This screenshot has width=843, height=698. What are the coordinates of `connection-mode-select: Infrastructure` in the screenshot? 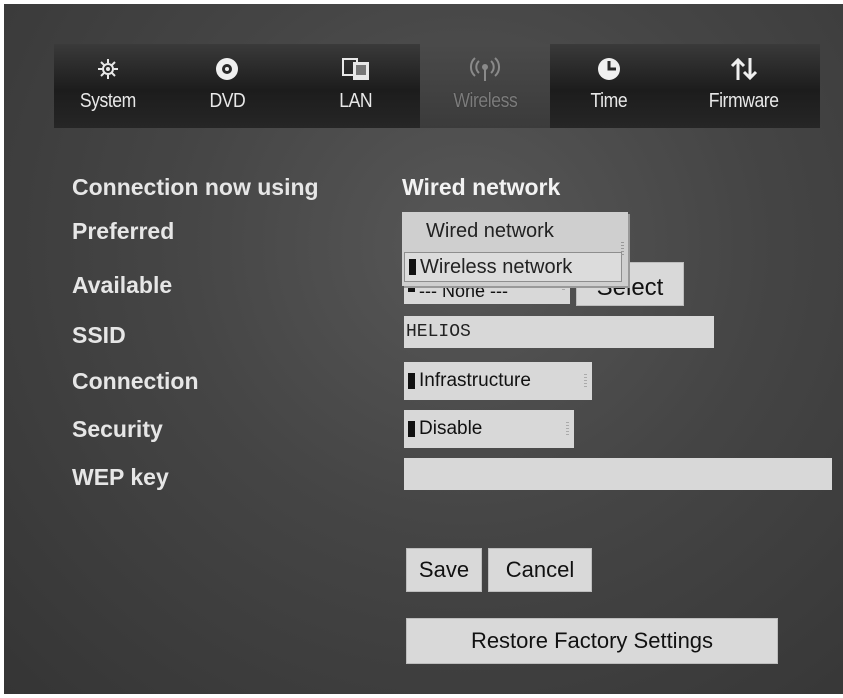 It's located at (498, 381).